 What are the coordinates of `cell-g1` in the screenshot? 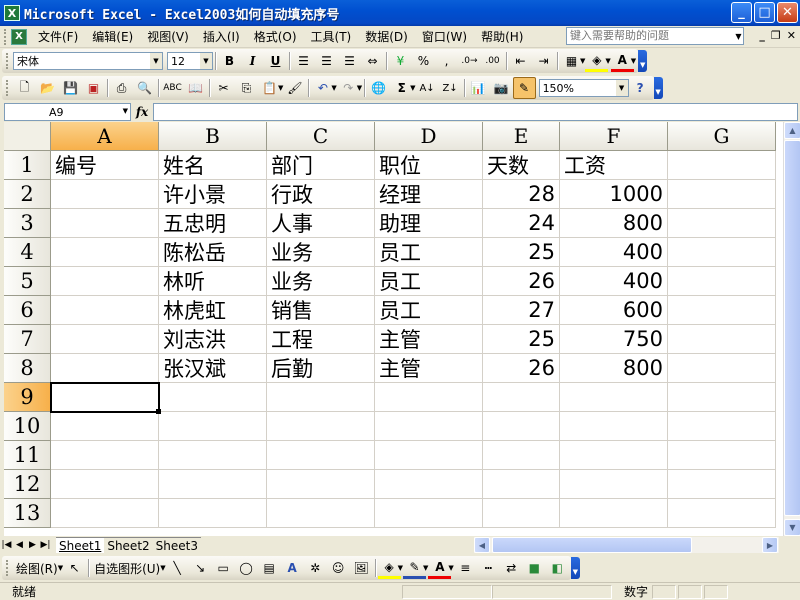 It's located at (722, 165).